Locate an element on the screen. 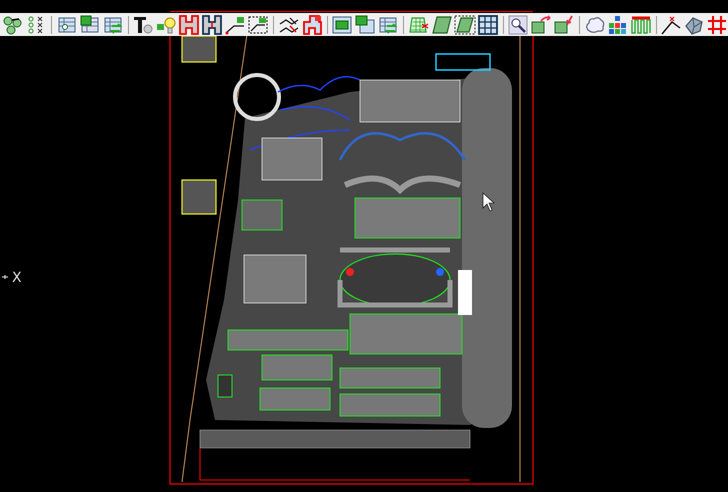 Image resolution: width=728 pixels, height=492 pixels. cursor-icon is located at coordinates (488, 202).